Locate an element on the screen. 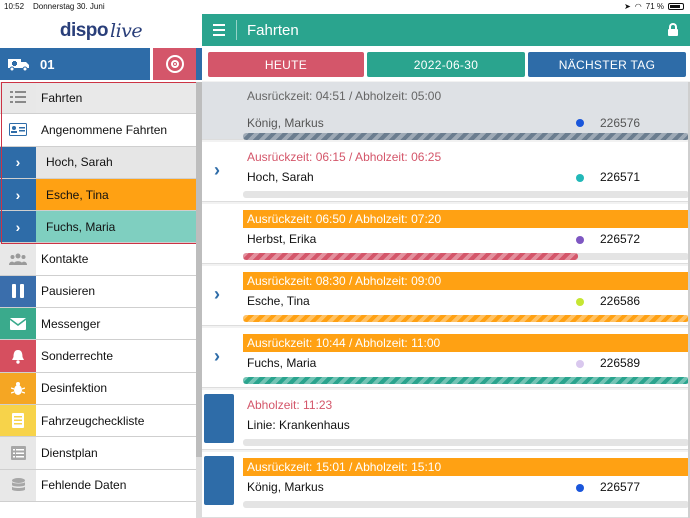 The width and height of the screenshot is (690, 518). trip-time: Ausrückzeit: 04:51 / Abholzeit: 05:00 is located at coordinates (344, 96).